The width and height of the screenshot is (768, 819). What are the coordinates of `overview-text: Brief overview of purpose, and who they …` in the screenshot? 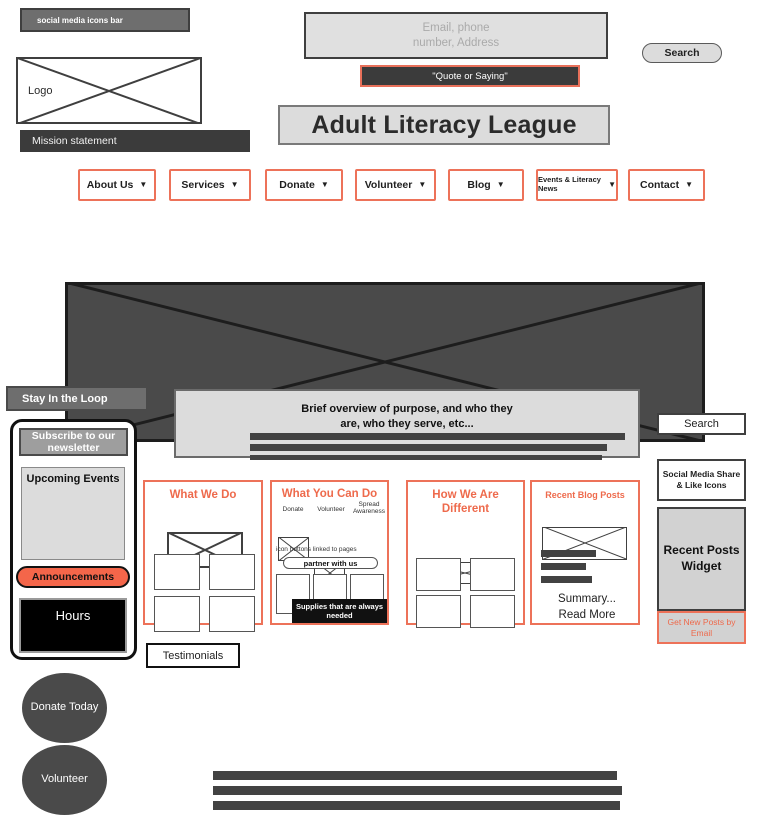 It's located at (407, 411).